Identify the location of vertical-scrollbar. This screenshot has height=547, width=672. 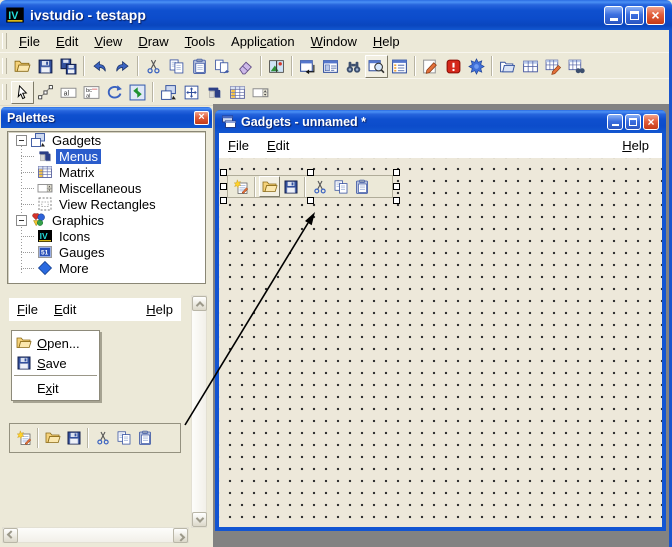
(199, 411).